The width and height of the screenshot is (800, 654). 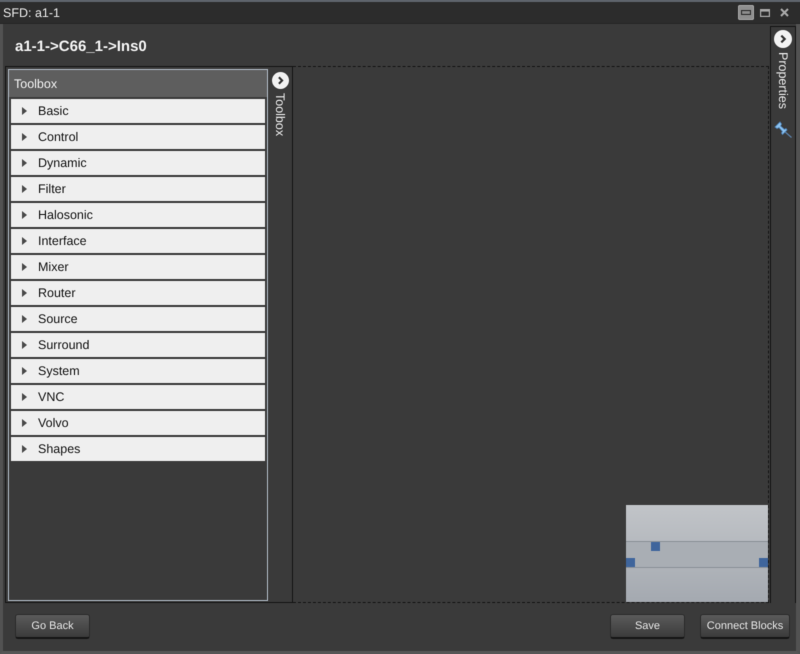 I want to click on go-back-button: Go Back, so click(x=52, y=626).